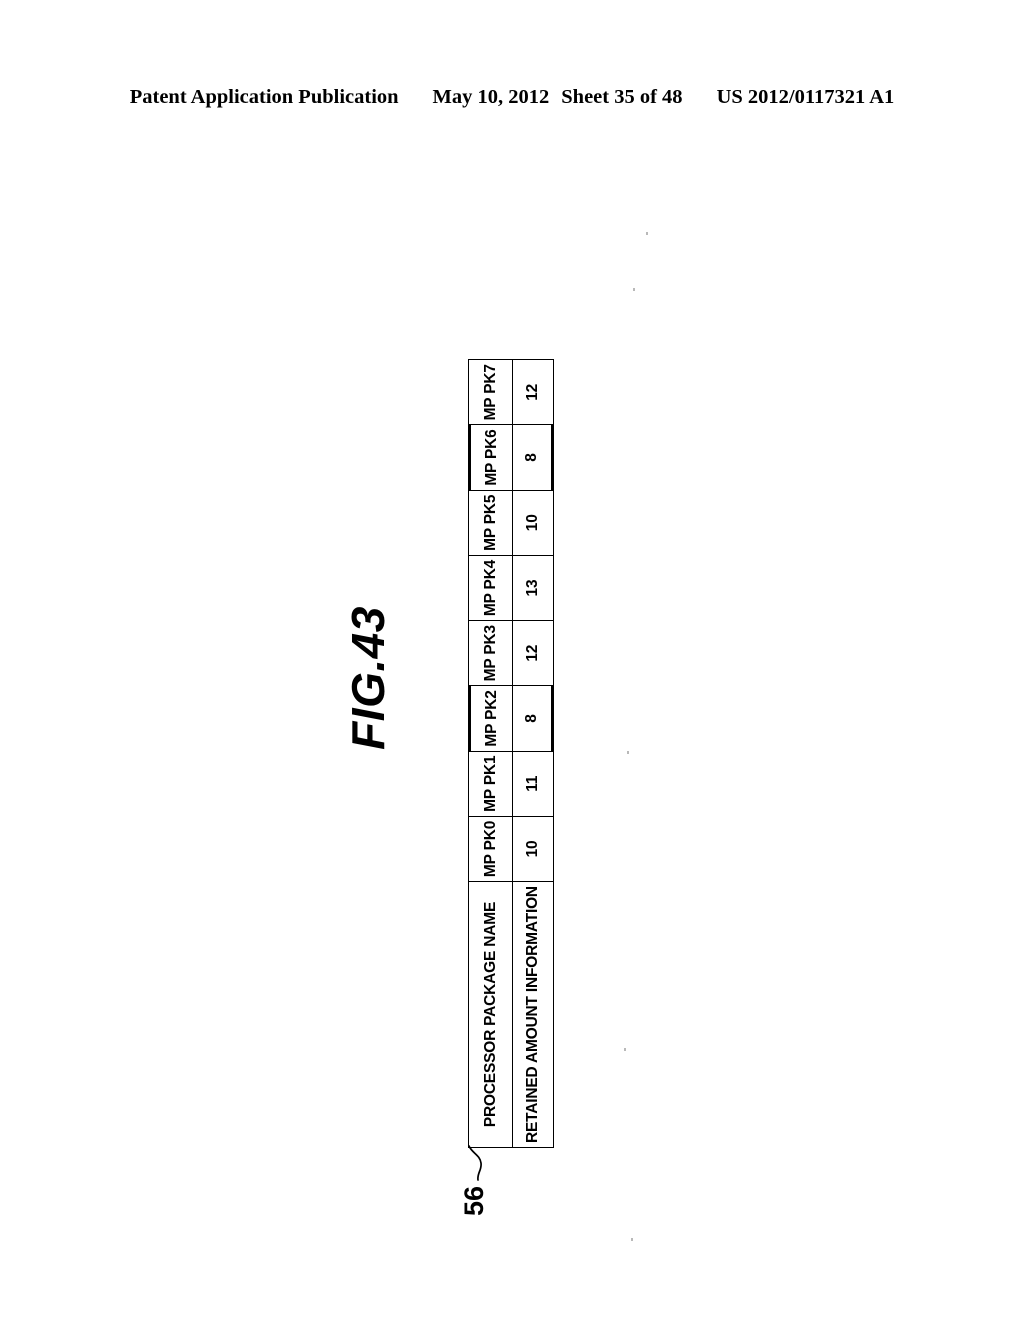  What do you see at coordinates (490, 522) in the screenshot?
I see `cell-package-name-pk5: MP PK5` at bounding box center [490, 522].